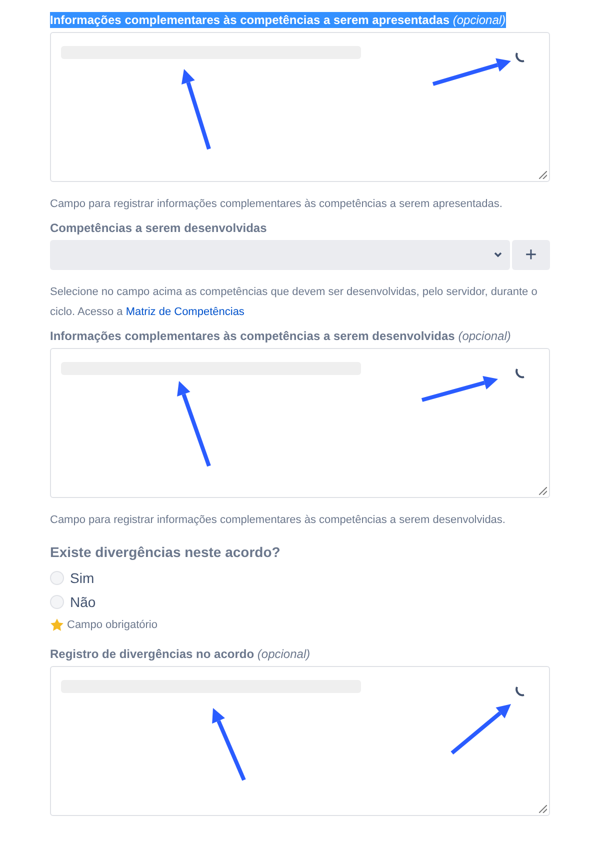  Describe the element at coordinates (57, 625) in the screenshot. I see `star-icon` at that location.